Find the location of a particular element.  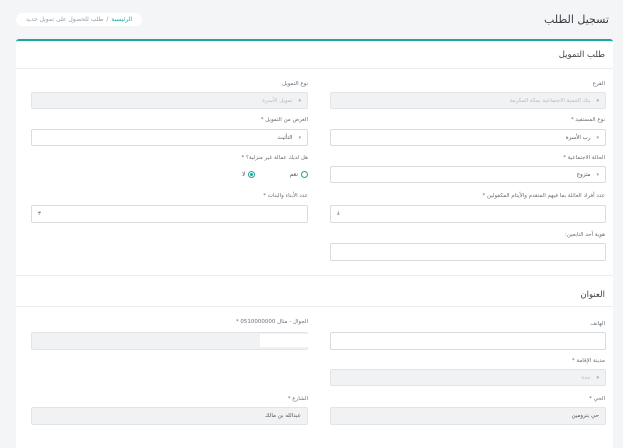

children-count-label: عدد الأبناء والبنات * is located at coordinates (285, 196).